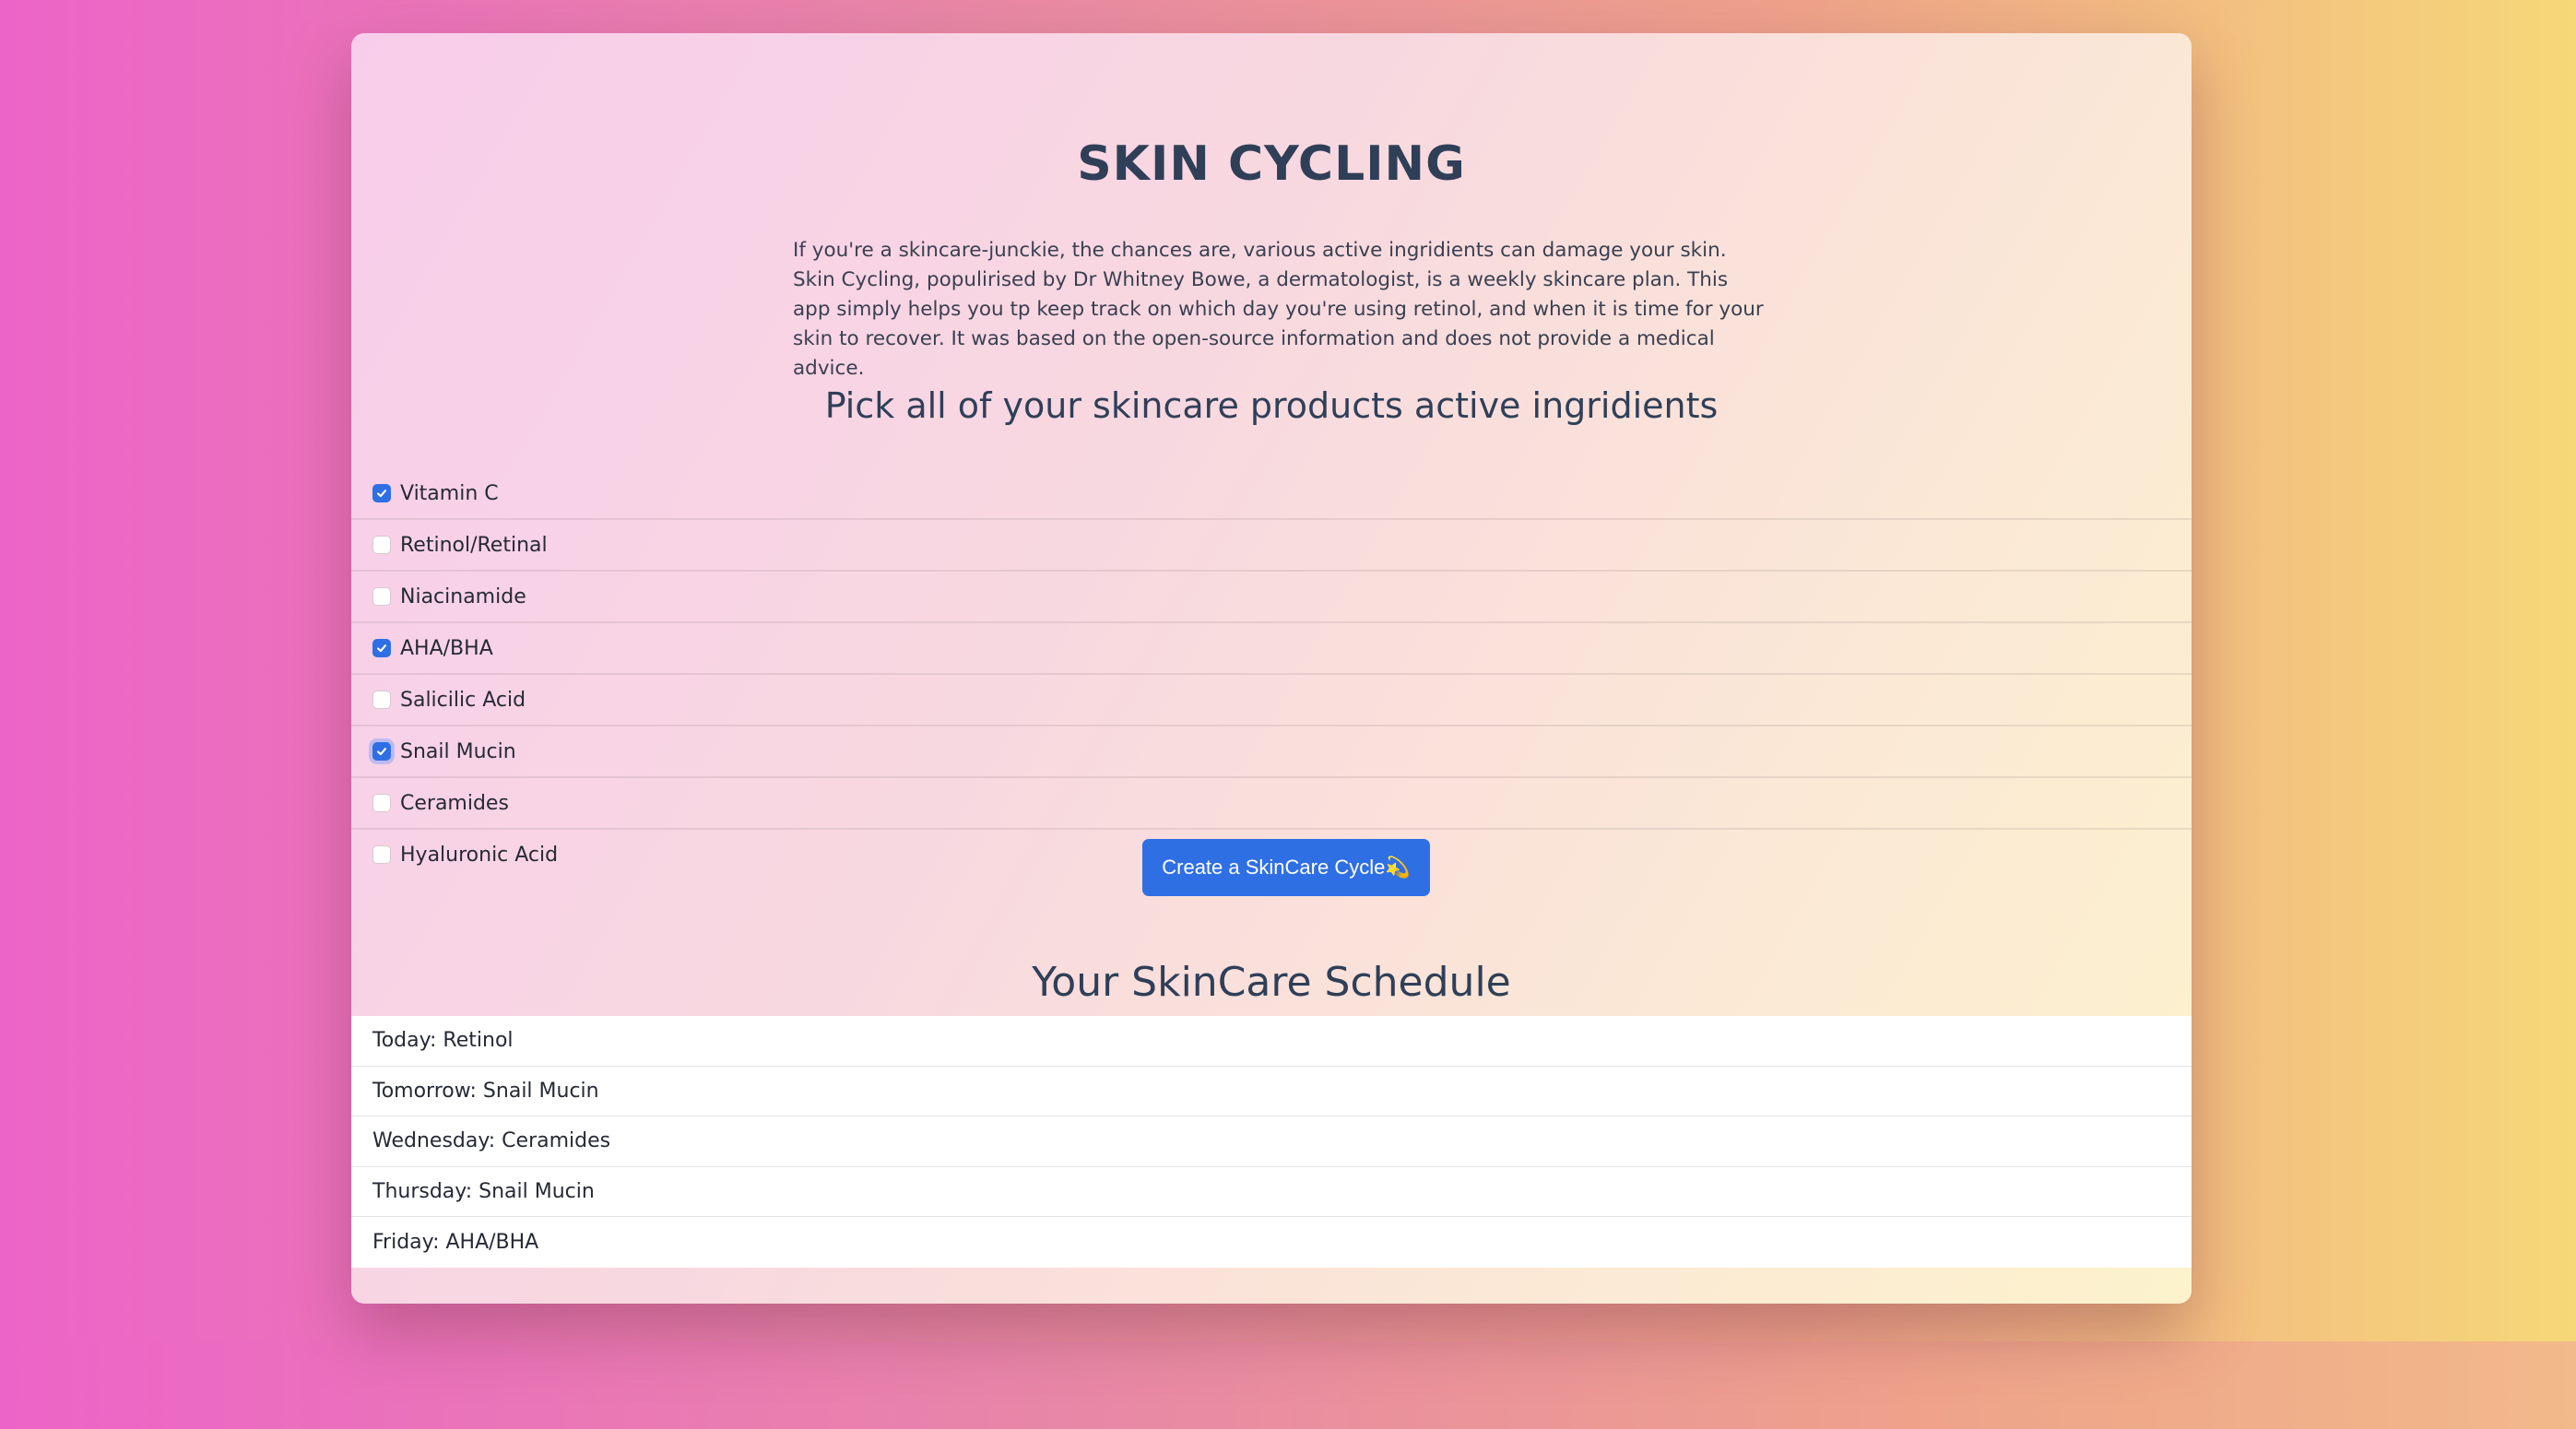 The height and width of the screenshot is (1429, 2576). Describe the element at coordinates (381, 596) in the screenshot. I see `checkbox-niacinamide` at that location.